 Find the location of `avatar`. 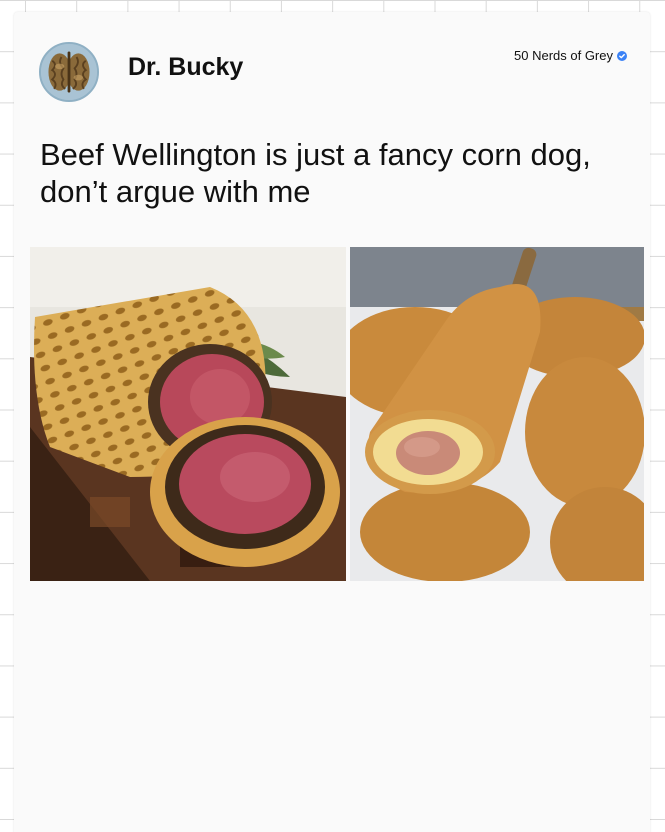

avatar is located at coordinates (69, 72).